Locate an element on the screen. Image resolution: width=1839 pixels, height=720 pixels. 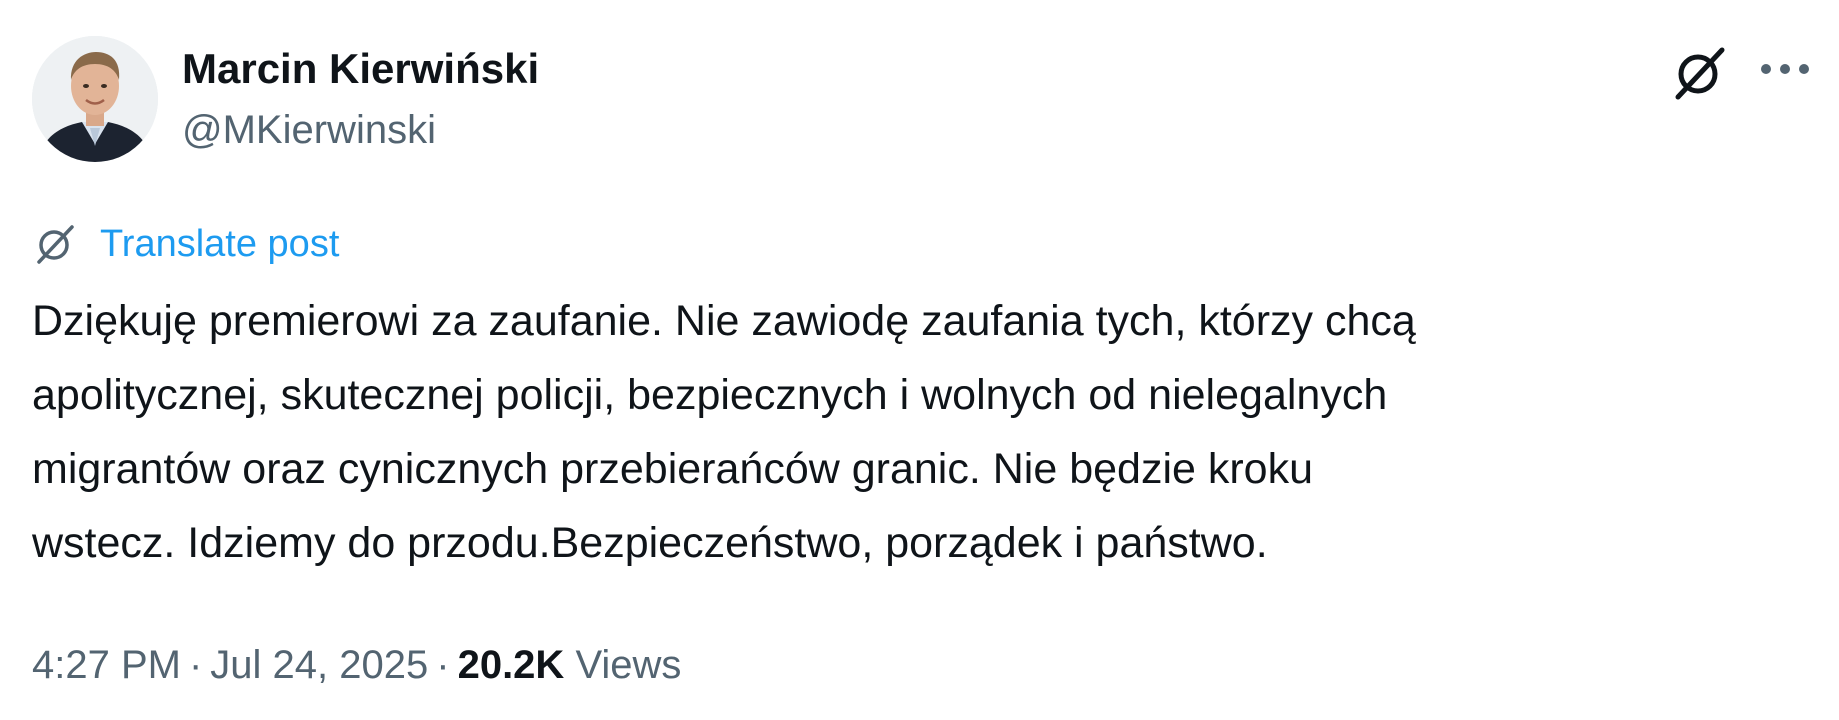
views-label: Views is located at coordinates (628, 665).